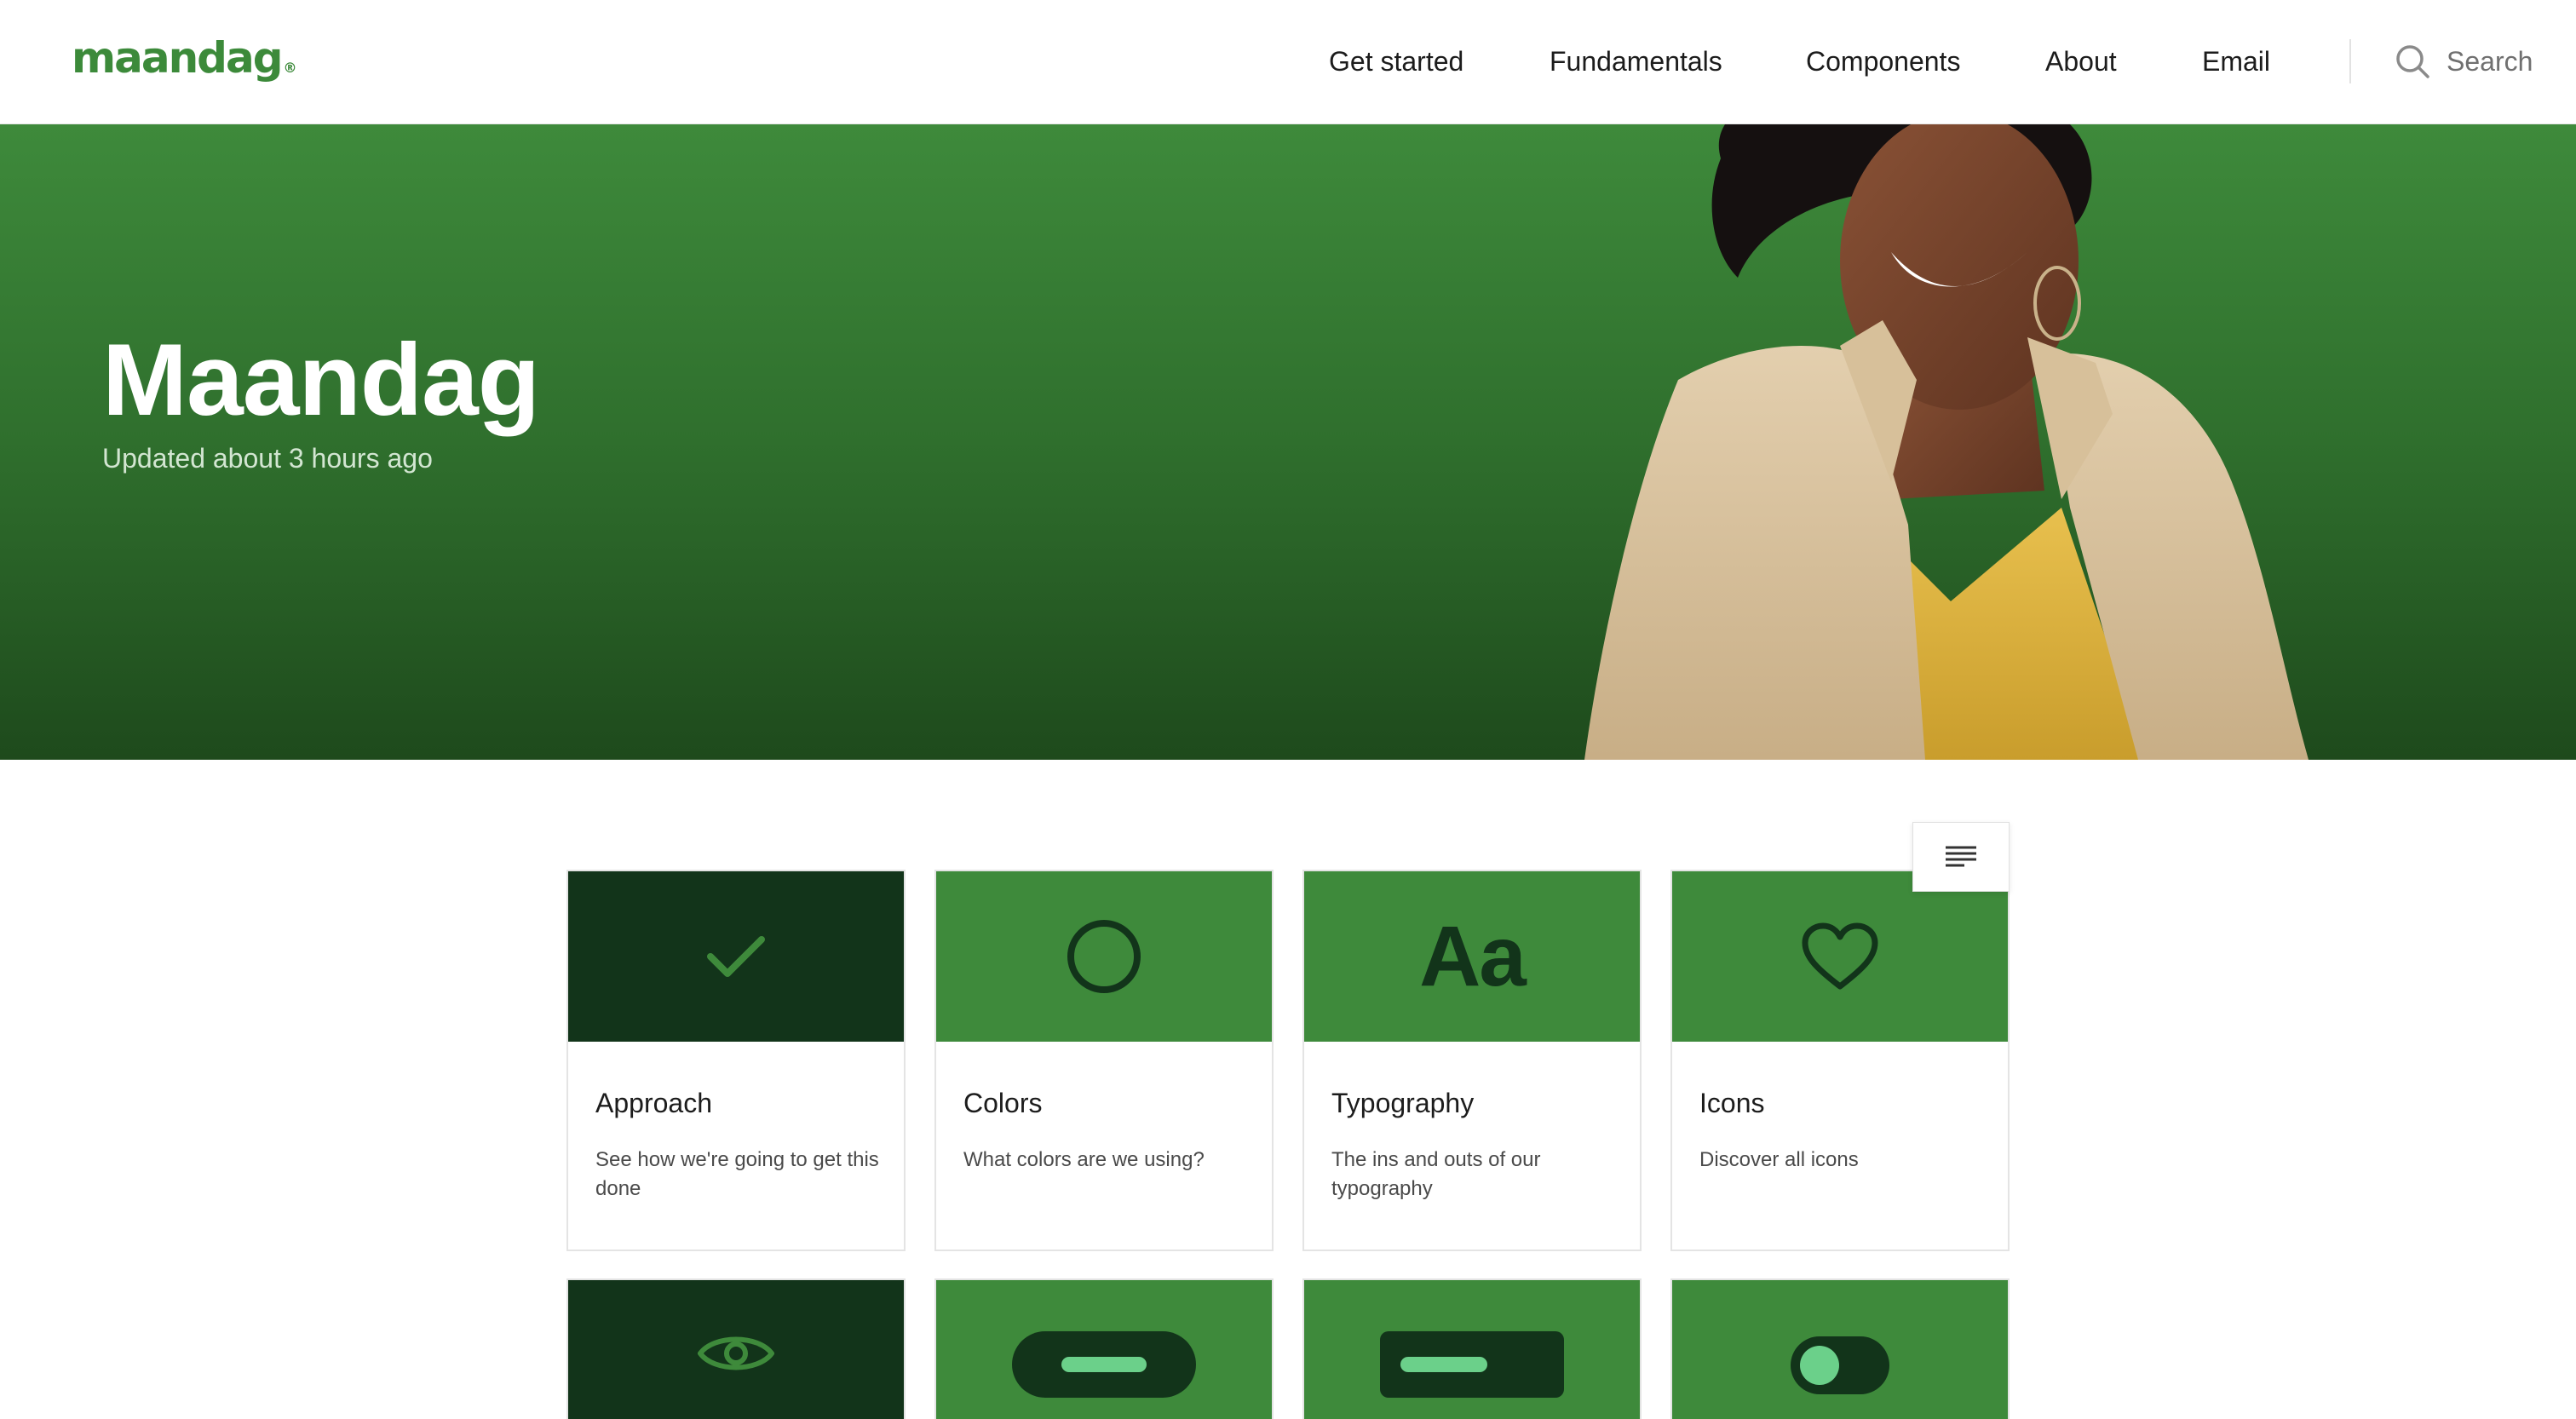 This screenshot has width=2576, height=1419. Describe the element at coordinates (737, 1174) in the screenshot. I see `card-description: See how we're going to get this done` at that location.